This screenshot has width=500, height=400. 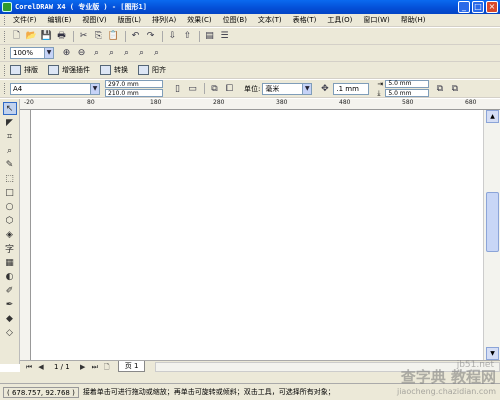 What do you see at coordinates (492, 222) in the screenshot?
I see `scroll-thumb` at bounding box center [492, 222].